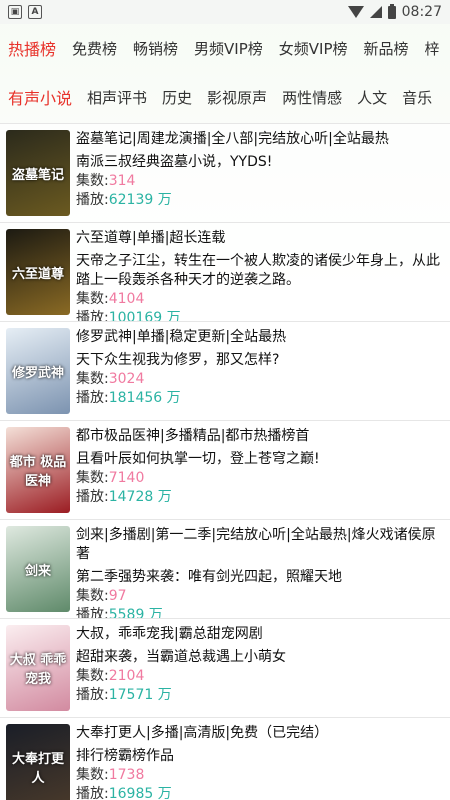  What do you see at coordinates (432, 48) in the screenshot?
I see `rank-tab: 梓` at bounding box center [432, 48].